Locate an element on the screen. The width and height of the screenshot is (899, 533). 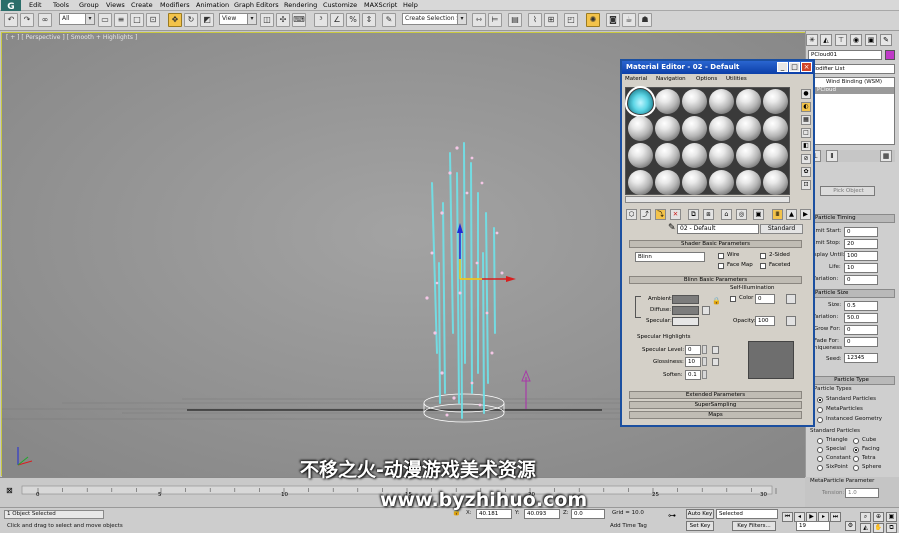
material-name-input: 02 - Default is located at coordinates (718, 229).